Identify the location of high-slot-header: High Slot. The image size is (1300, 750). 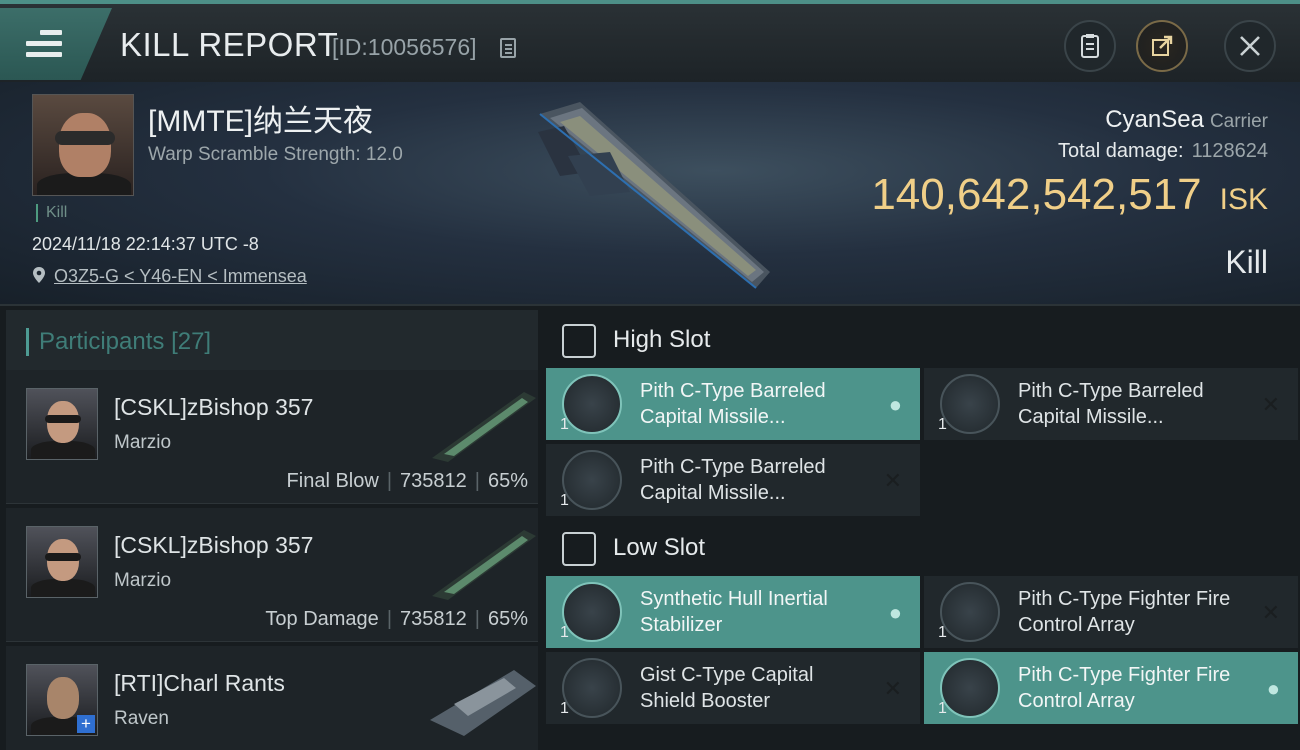
(921, 340).